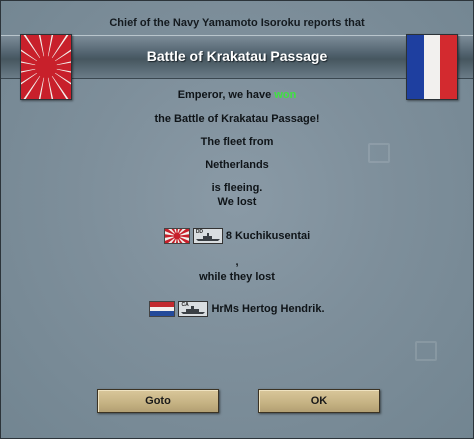  I want to click on message-line-5: is fleeing., so click(237, 188).